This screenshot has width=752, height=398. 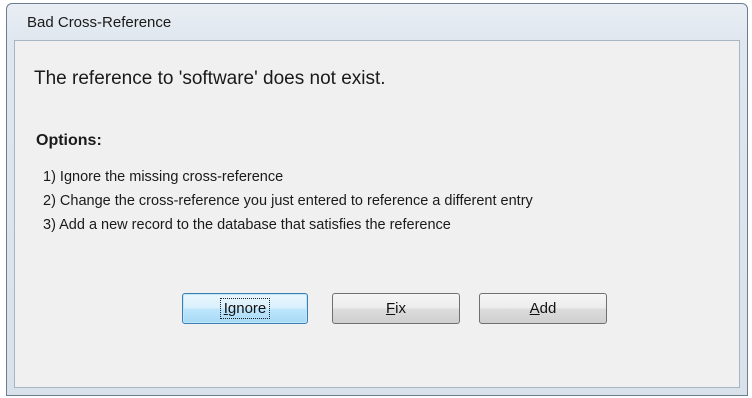 I want to click on ignore-button-label: Ignore, so click(x=245, y=308).